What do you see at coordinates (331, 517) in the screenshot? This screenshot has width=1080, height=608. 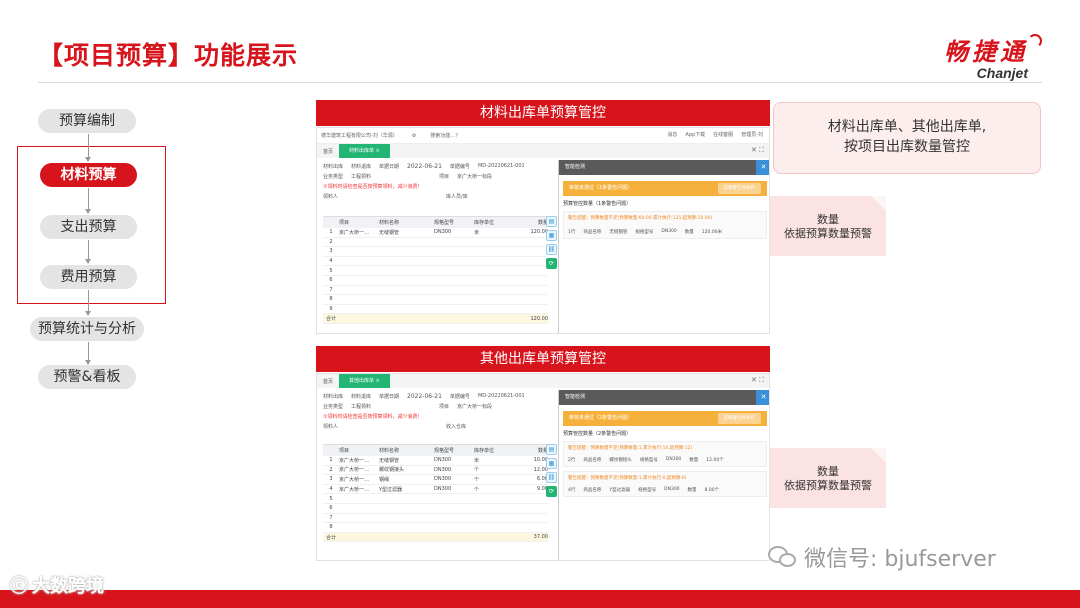 I see `table-cell-n: 7` at bounding box center [331, 517].